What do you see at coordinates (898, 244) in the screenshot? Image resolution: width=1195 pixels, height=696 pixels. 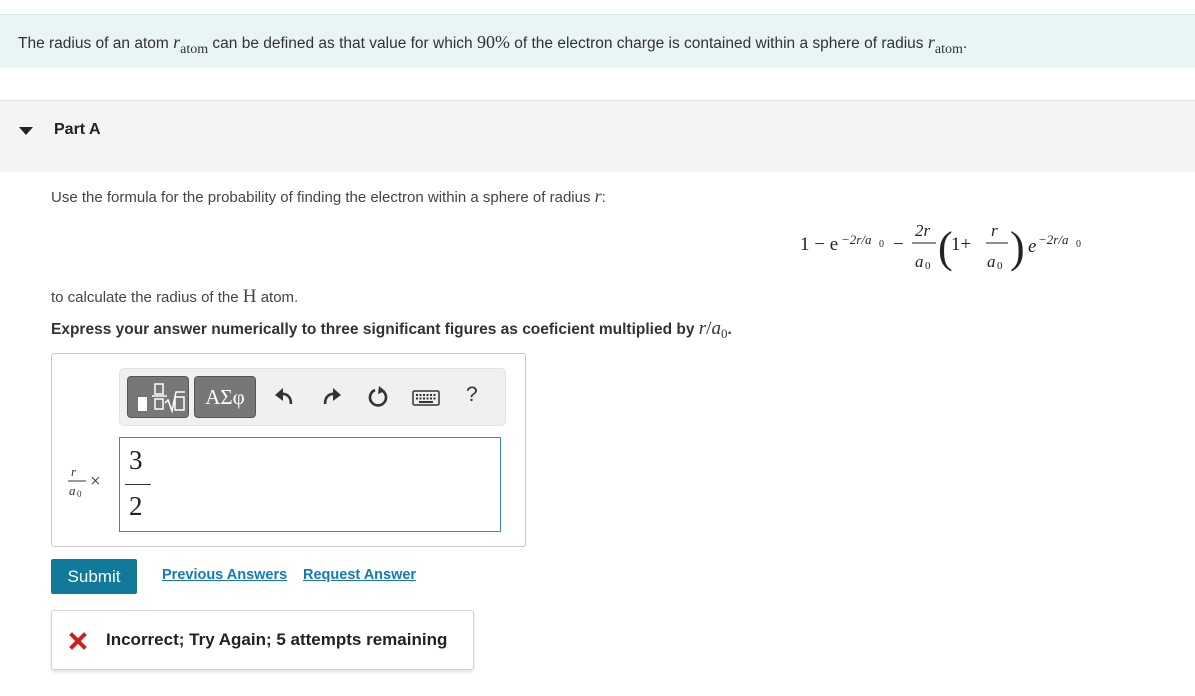 I see `formula-minus: −` at bounding box center [898, 244].